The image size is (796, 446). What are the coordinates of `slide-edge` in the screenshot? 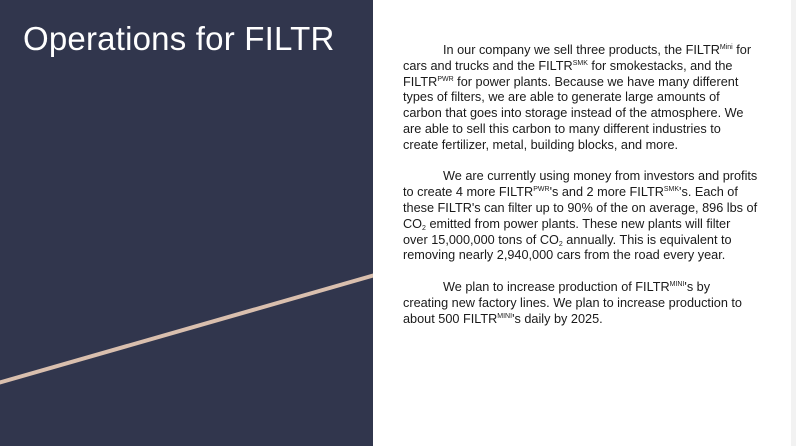 It's located at (793, 223).